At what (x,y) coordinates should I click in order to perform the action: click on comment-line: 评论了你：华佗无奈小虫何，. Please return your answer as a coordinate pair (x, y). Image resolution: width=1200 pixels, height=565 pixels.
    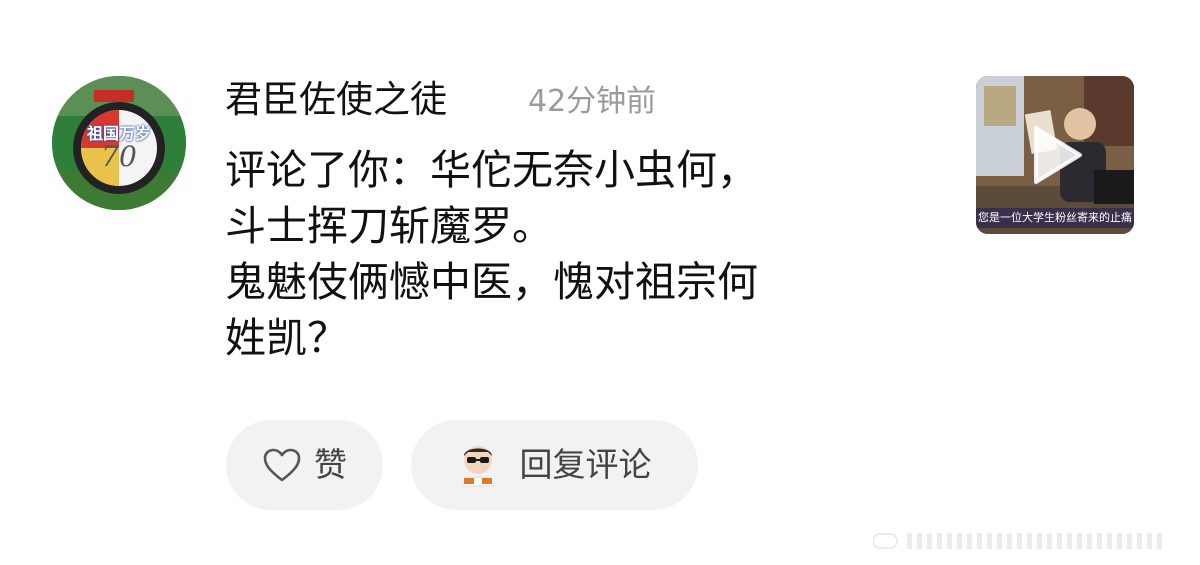
    Looking at the image, I should click on (491, 170).